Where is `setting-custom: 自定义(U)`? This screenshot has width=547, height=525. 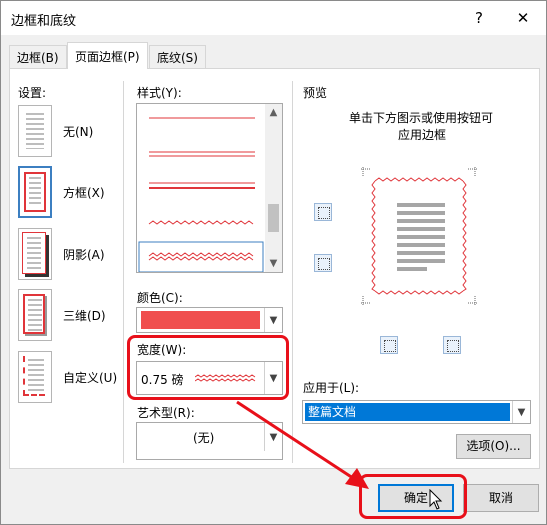 setting-custom: 自定义(U) is located at coordinates (73, 379).